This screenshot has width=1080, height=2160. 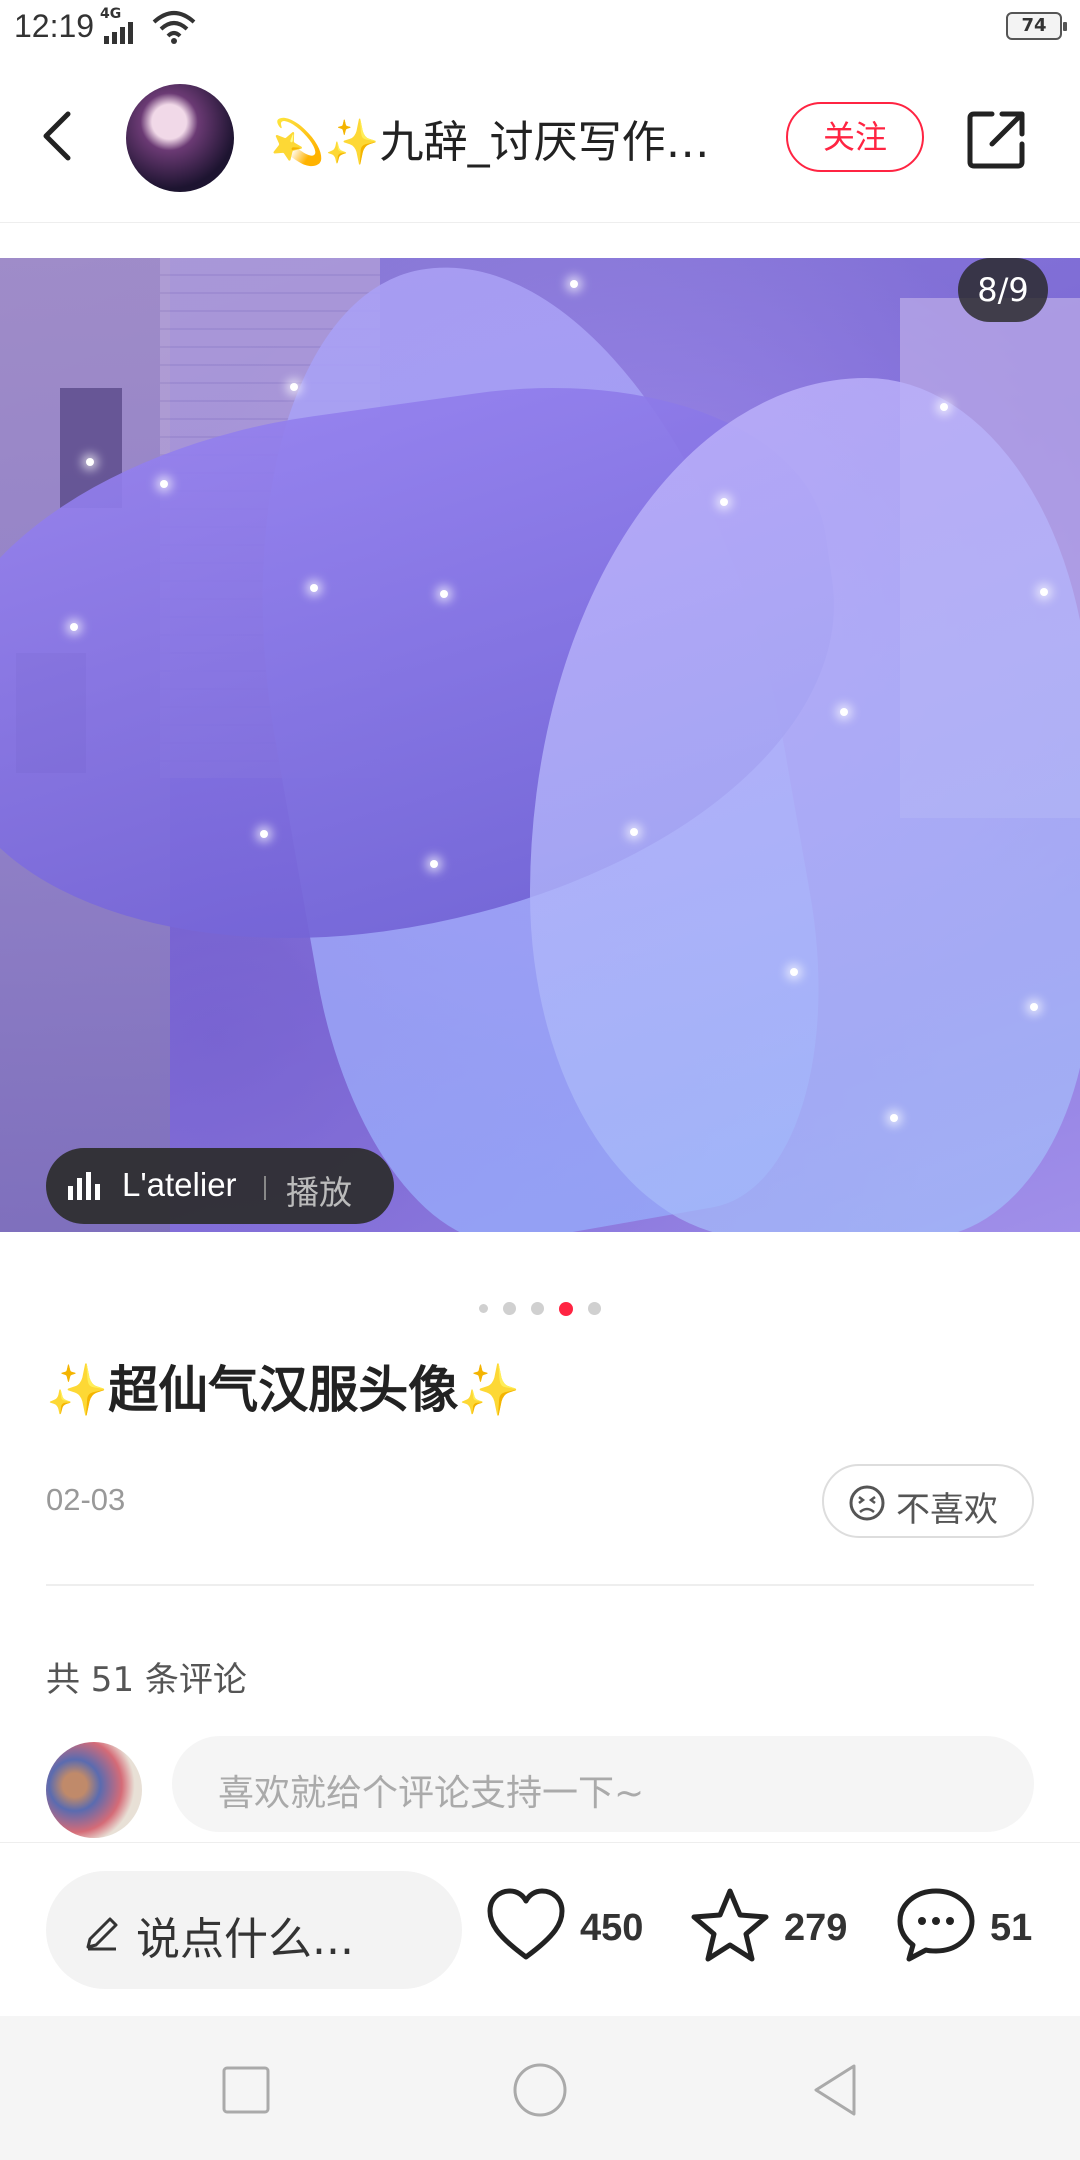 I want to click on bottom-action-bar: 说点什么... 450 279 51, so click(x=540, y=1929).